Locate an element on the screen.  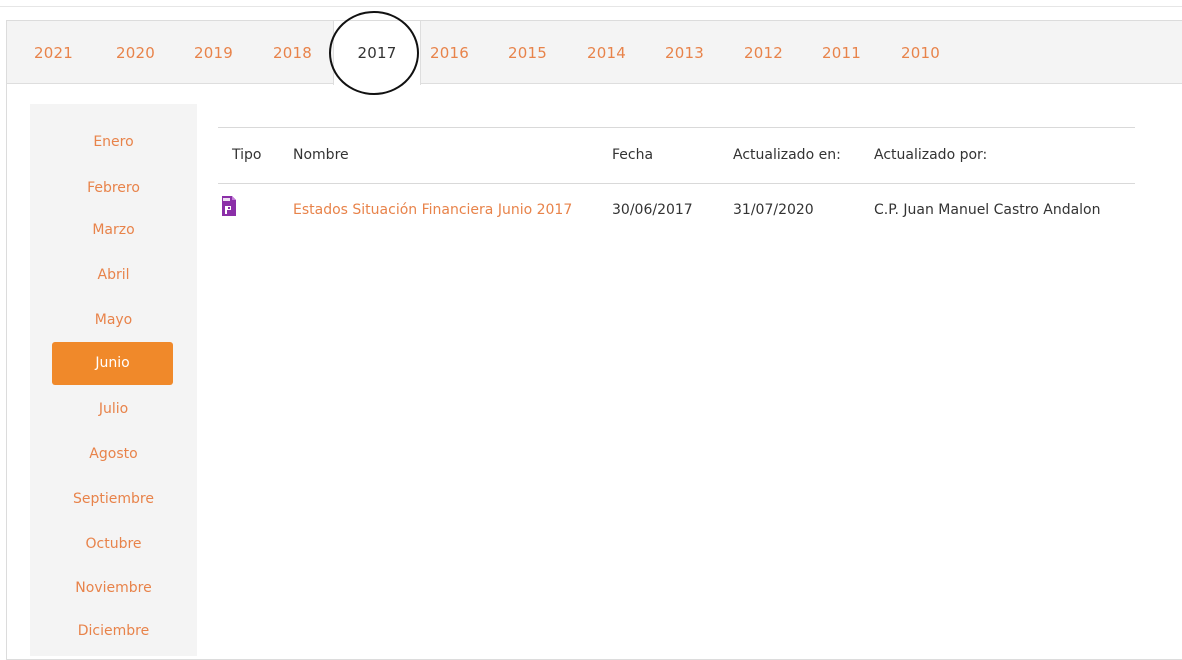
month-abril: Abril is located at coordinates (113, 275).